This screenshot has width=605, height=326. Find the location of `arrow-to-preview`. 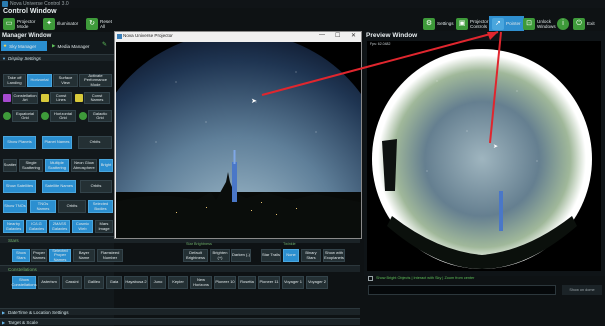

arrow-to-preview is located at coordinates (495, 87).